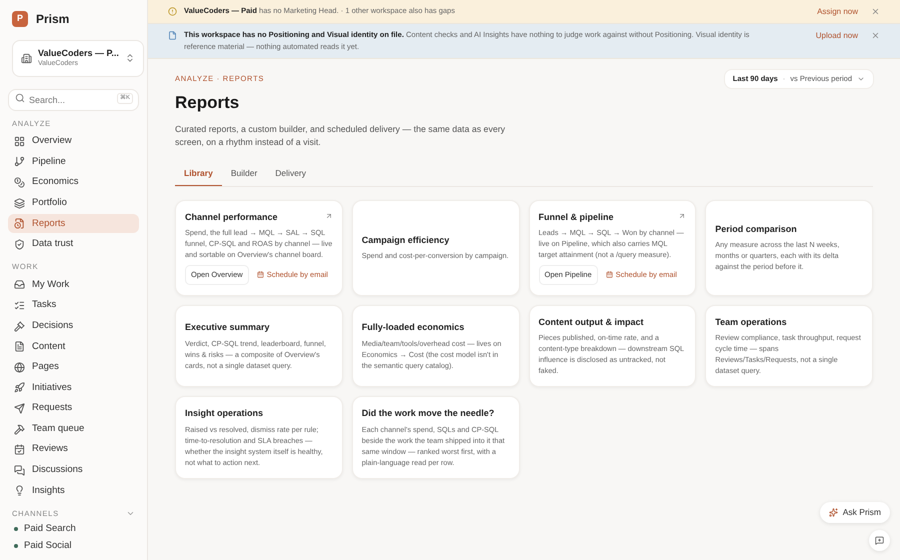 The image size is (900, 560). Describe the element at coordinates (19, 429) in the screenshot. I see `hammer-icon` at that location.